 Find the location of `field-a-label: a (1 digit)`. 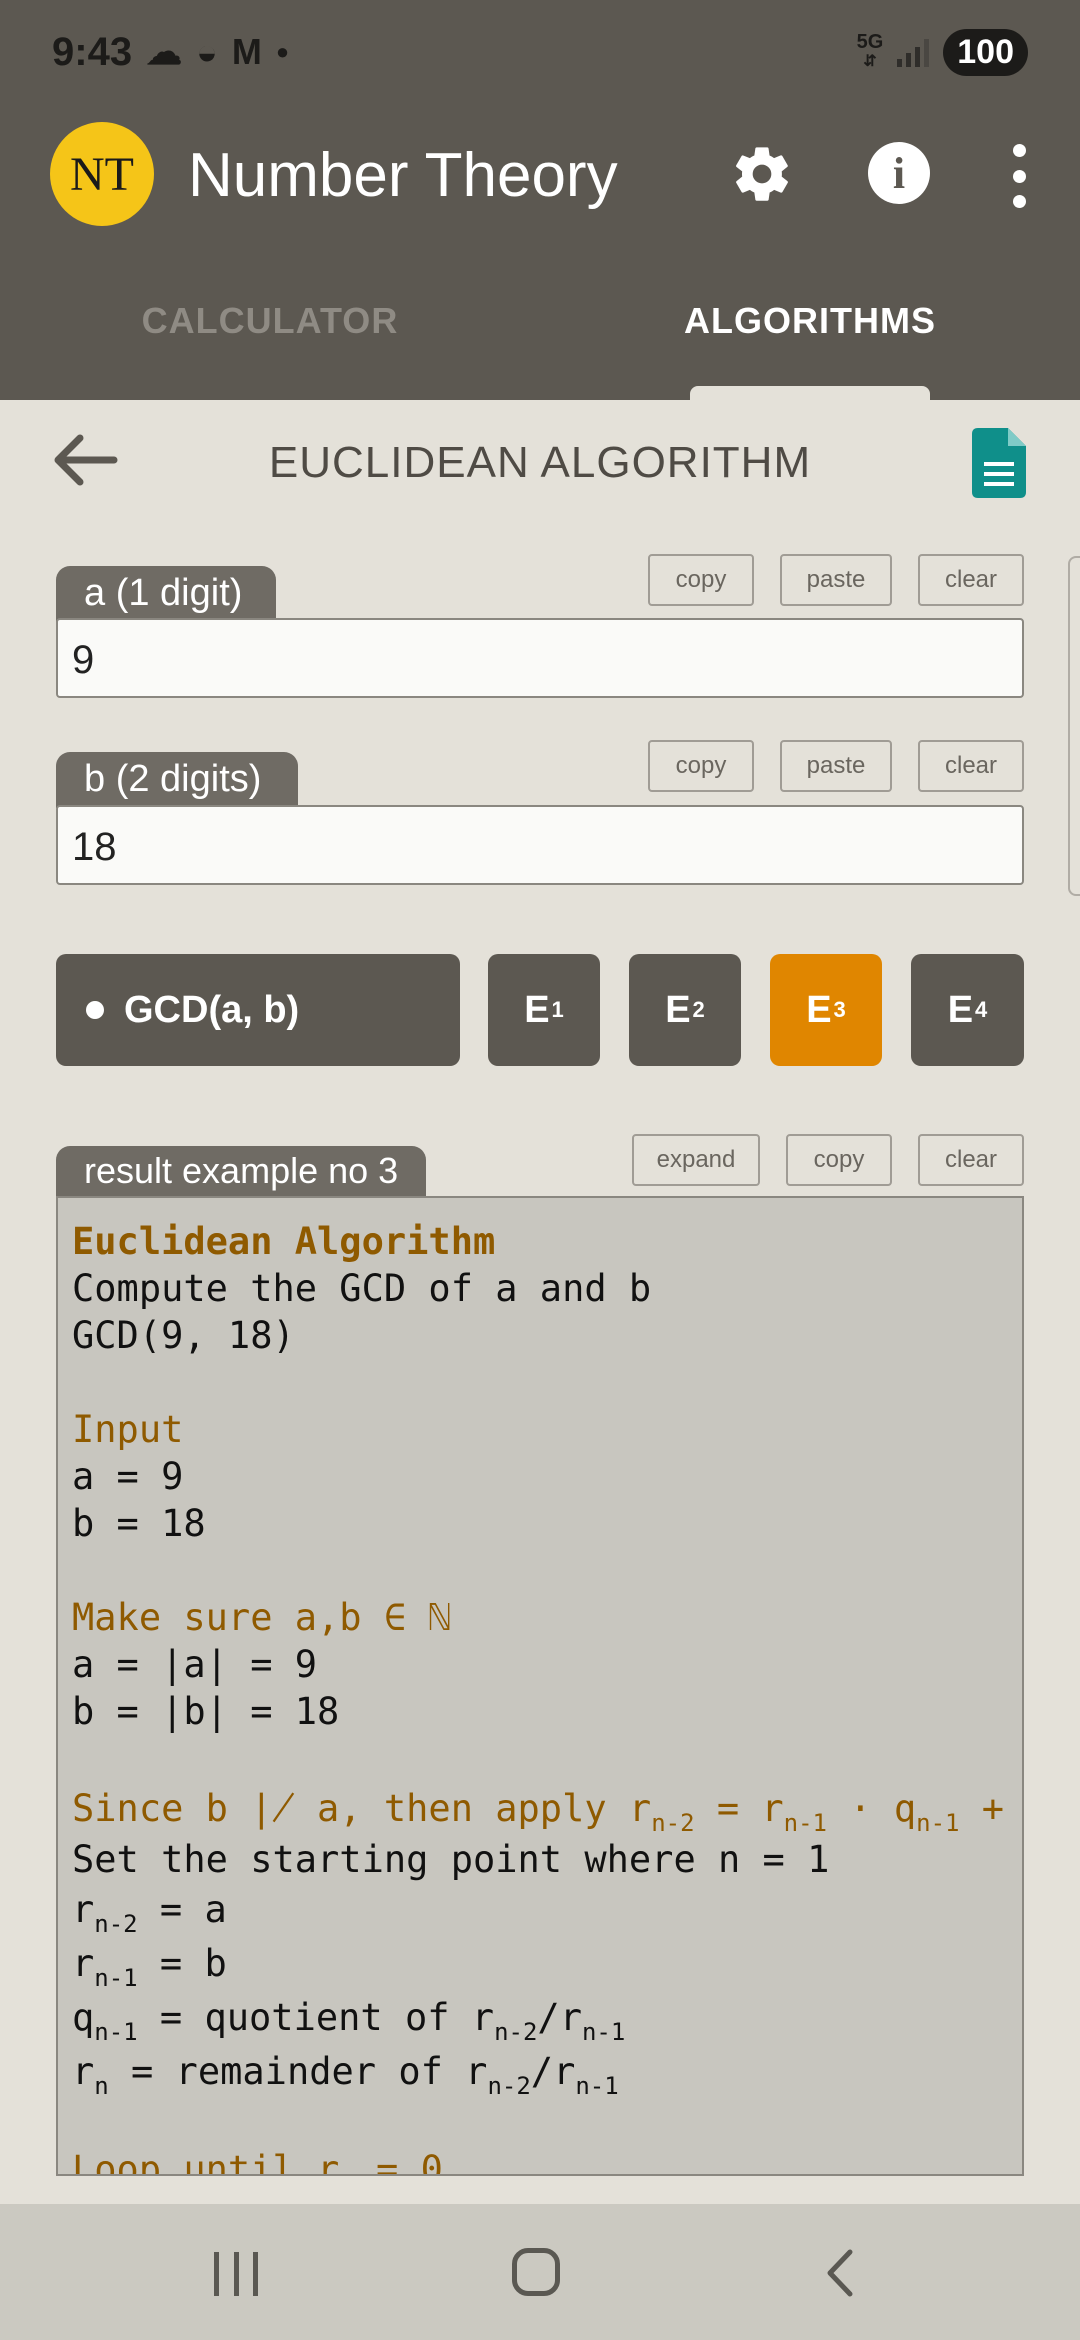

field-a-label: a (1 digit) is located at coordinates (166, 594).